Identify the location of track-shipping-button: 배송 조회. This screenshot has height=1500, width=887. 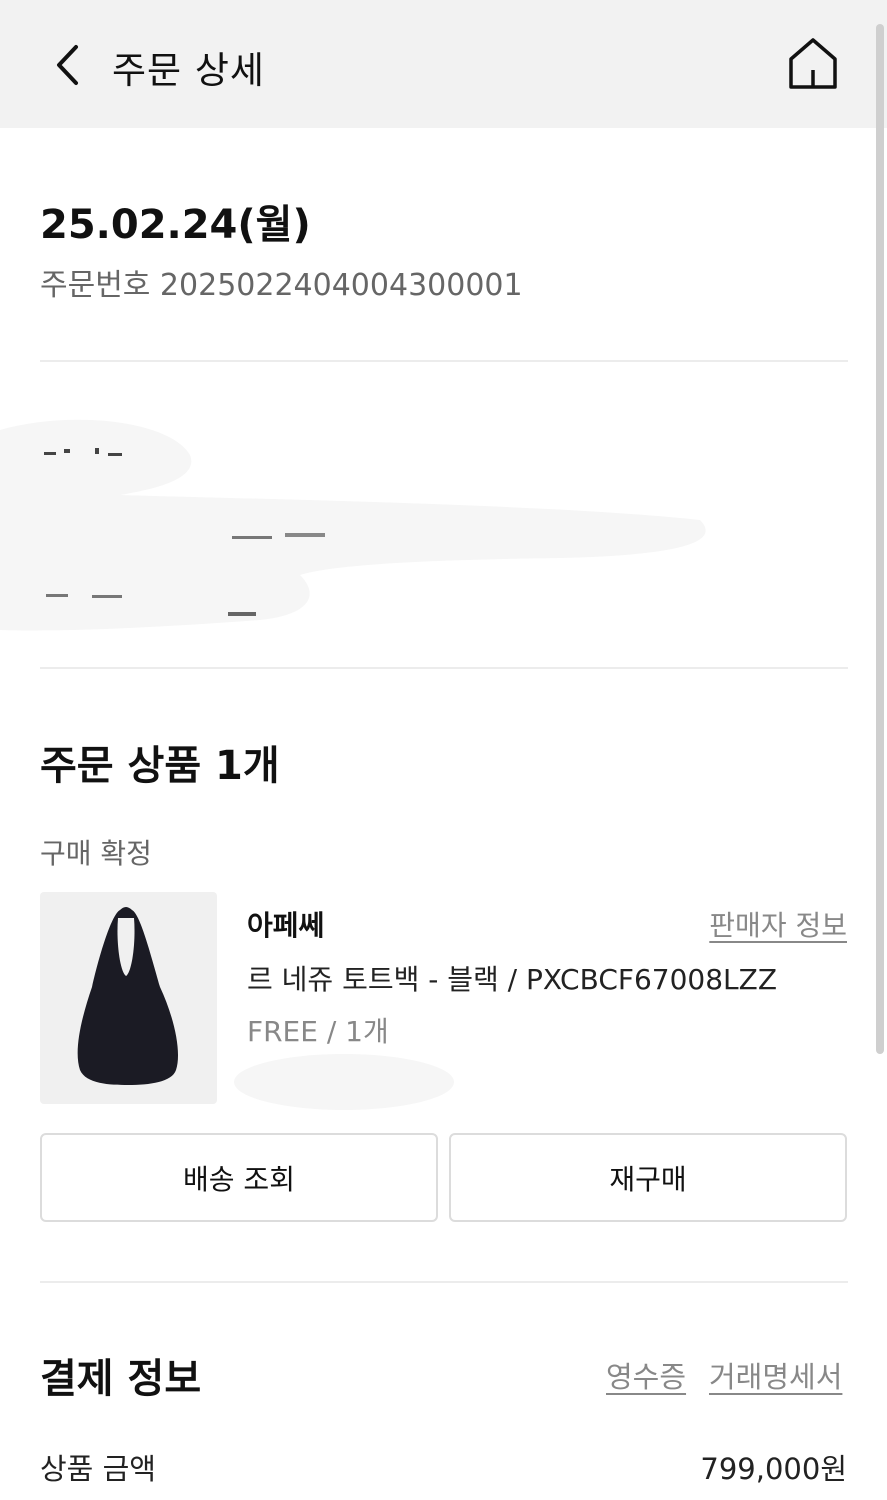
(239, 1177).